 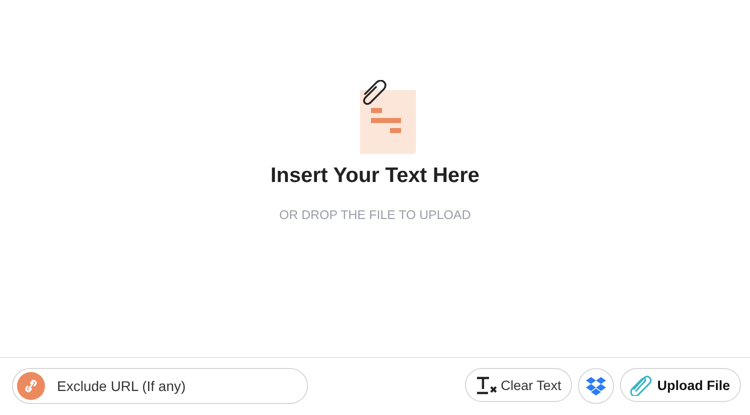 I want to click on exclude-url-field: Exclude URL (If any), so click(x=160, y=386).